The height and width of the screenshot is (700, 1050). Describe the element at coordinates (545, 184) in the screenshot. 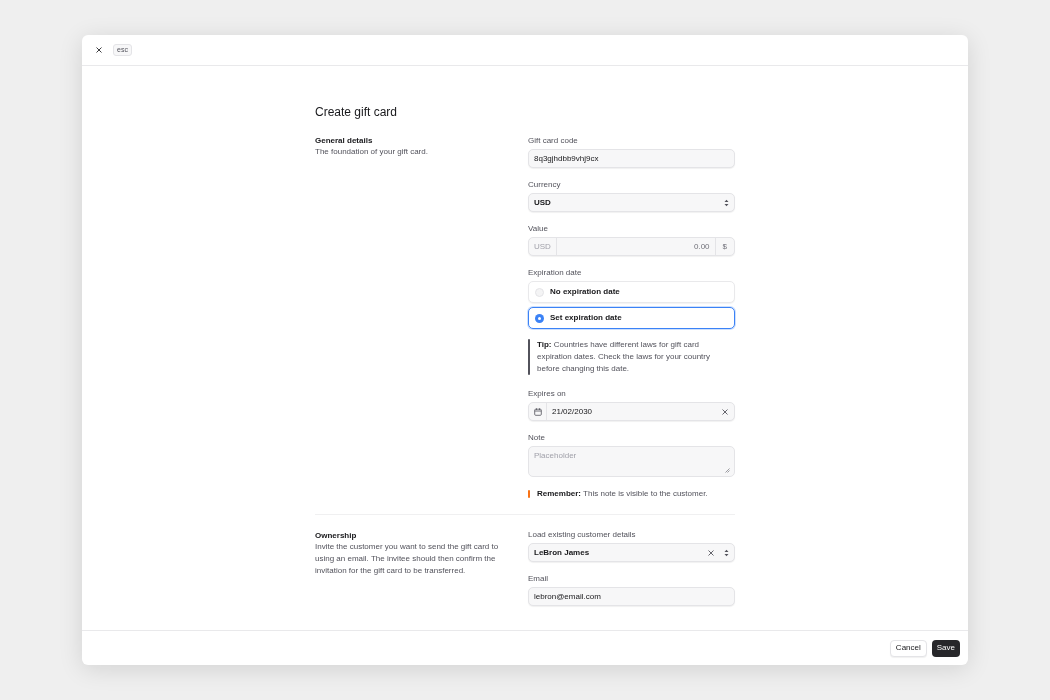

I see `field-label: Currency` at that location.